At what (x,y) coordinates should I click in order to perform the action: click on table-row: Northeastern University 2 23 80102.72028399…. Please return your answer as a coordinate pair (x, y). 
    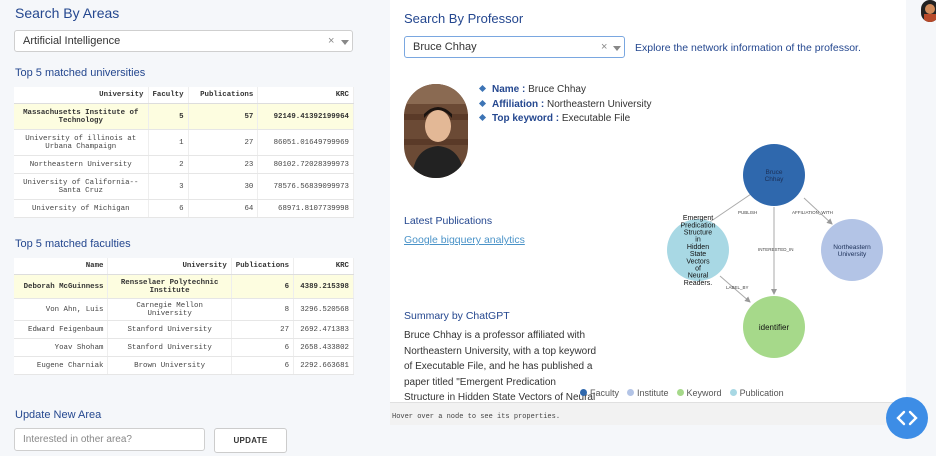
    Looking at the image, I should click on (184, 164).